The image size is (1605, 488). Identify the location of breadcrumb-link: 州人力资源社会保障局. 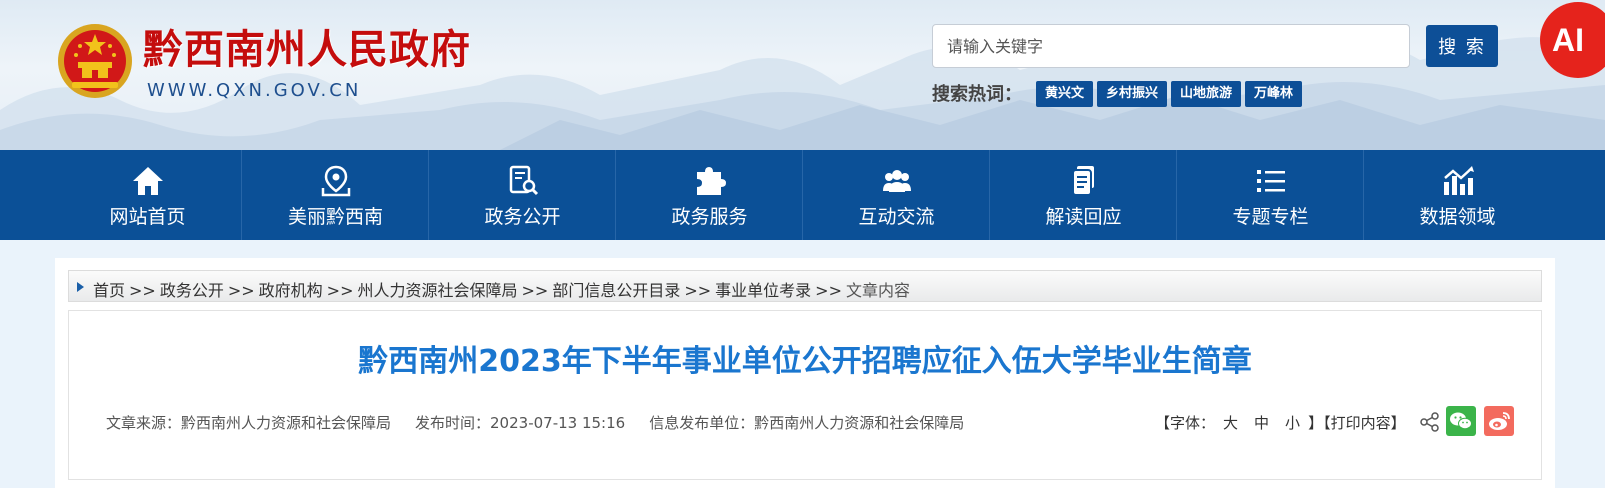
(437, 290).